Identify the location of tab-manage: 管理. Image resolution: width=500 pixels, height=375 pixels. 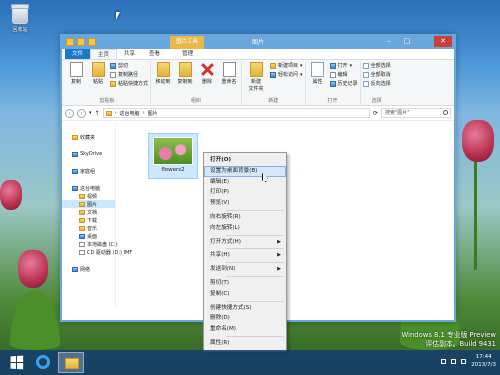
(187, 54).